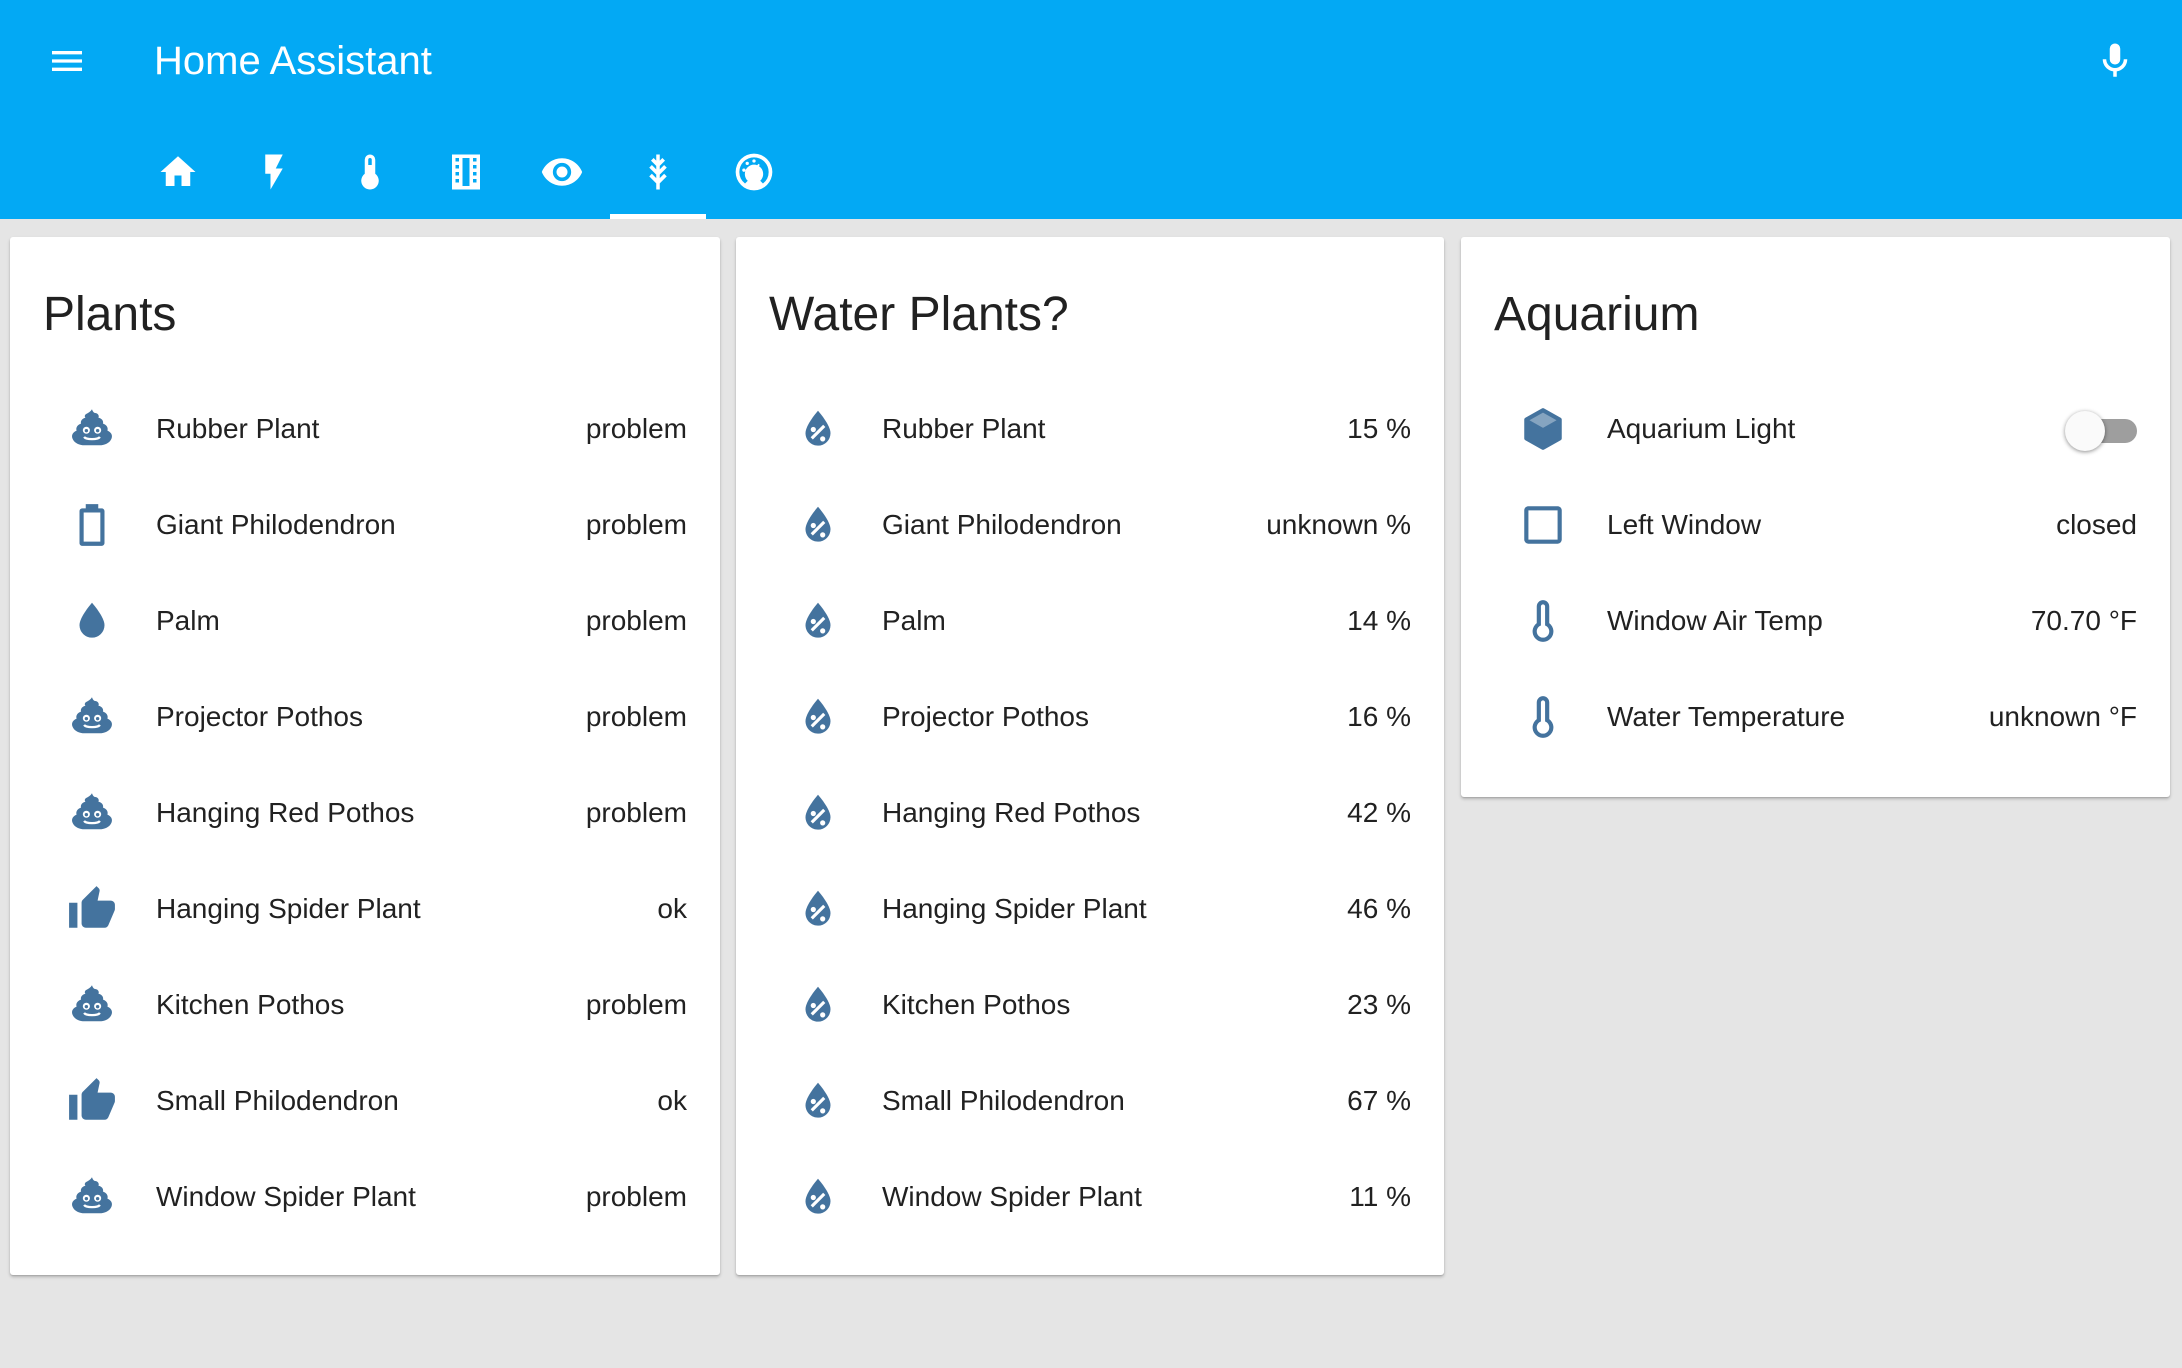 The image size is (2182, 1368). I want to click on entity-state: 16 %, so click(1379, 716).